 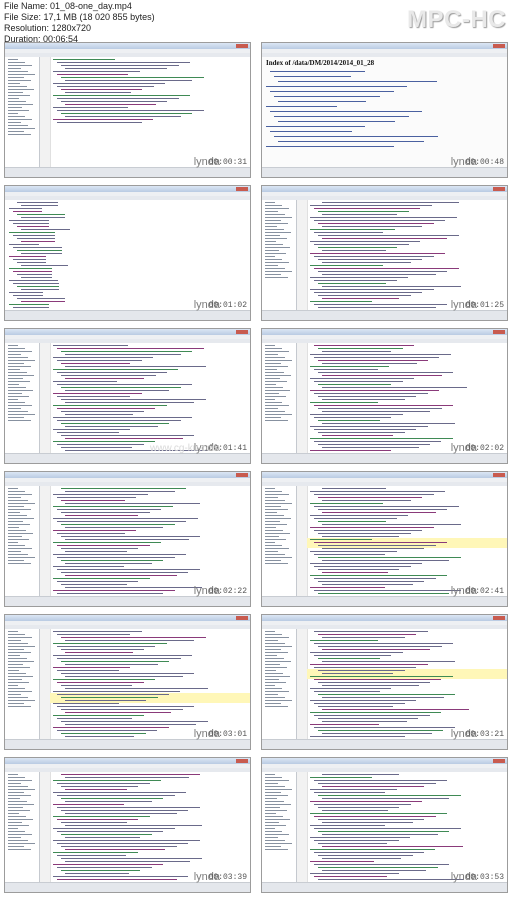 I want to click on player-logo: MPC-HC, so click(x=456, y=19).